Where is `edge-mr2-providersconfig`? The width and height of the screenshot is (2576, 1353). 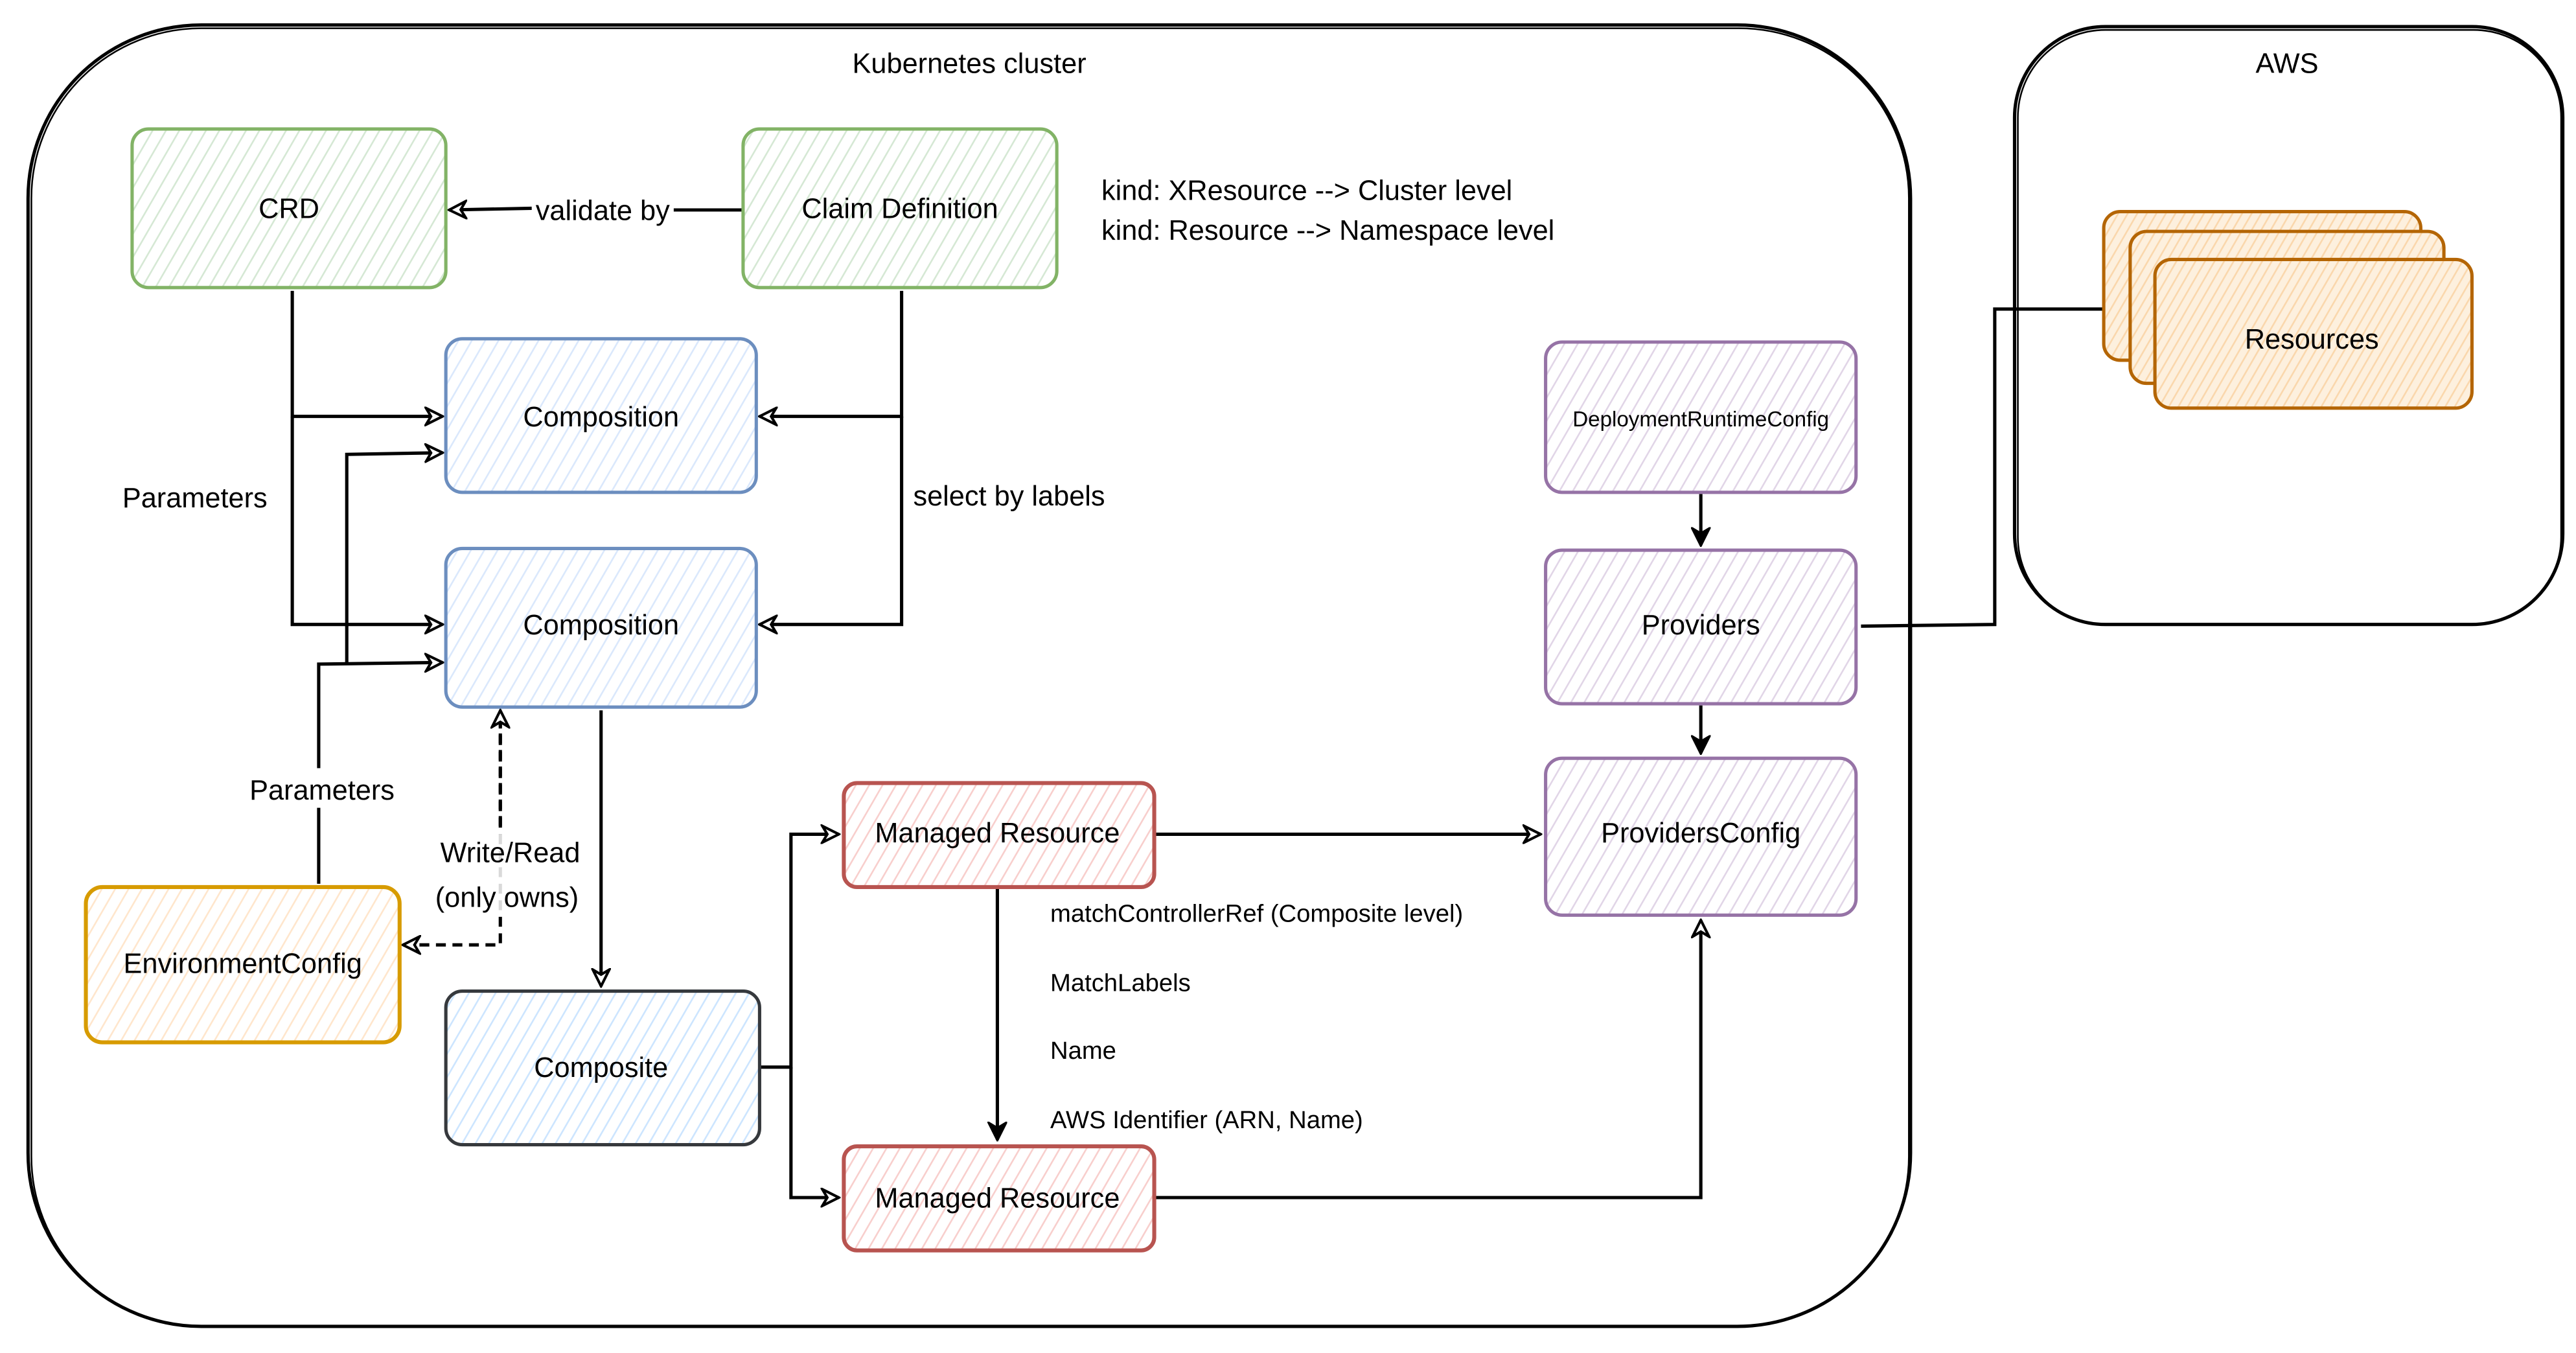
edge-mr2-providersconfig is located at coordinates (1428, 1059).